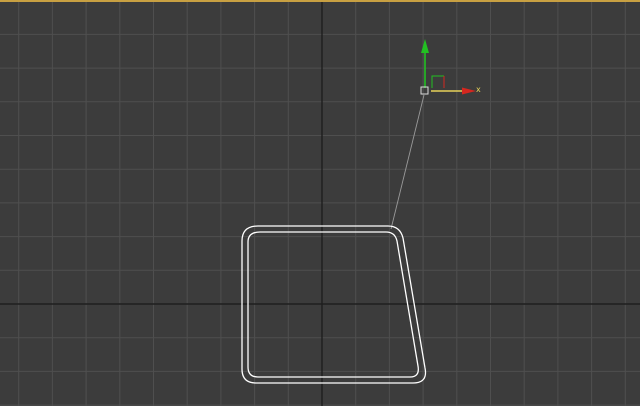 The width and height of the screenshot is (640, 406). I want to click on gizmo-x-arrow-icon, so click(469, 91).